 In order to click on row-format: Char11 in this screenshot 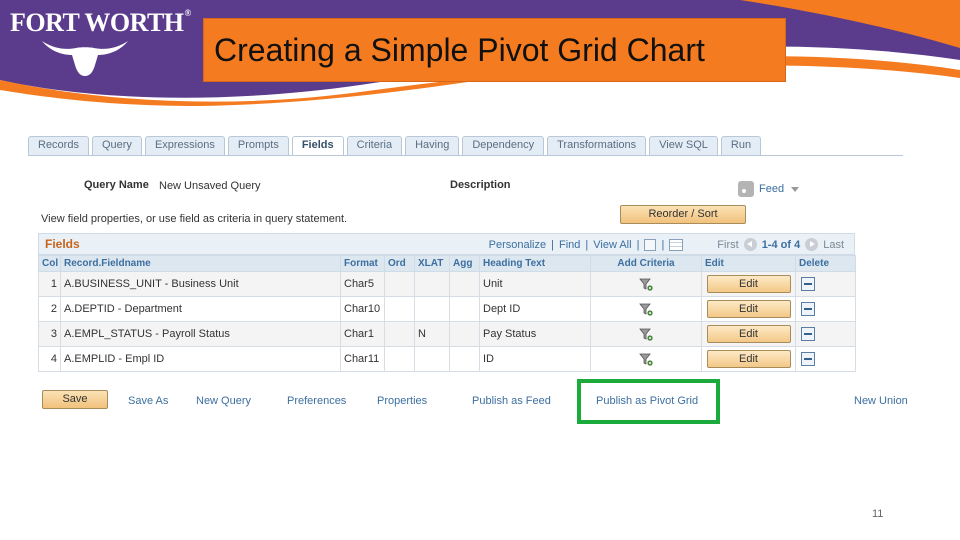, I will do `click(362, 359)`.